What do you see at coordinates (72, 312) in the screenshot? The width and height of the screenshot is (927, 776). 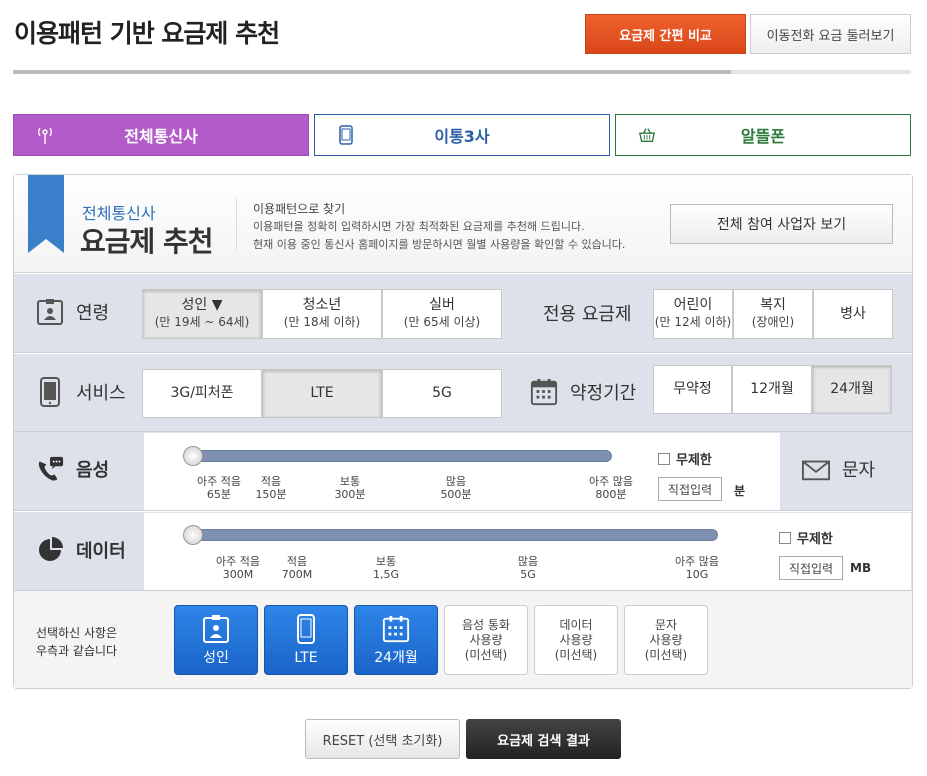 I see `age-label: 연령` at bounding box center [72, 312].